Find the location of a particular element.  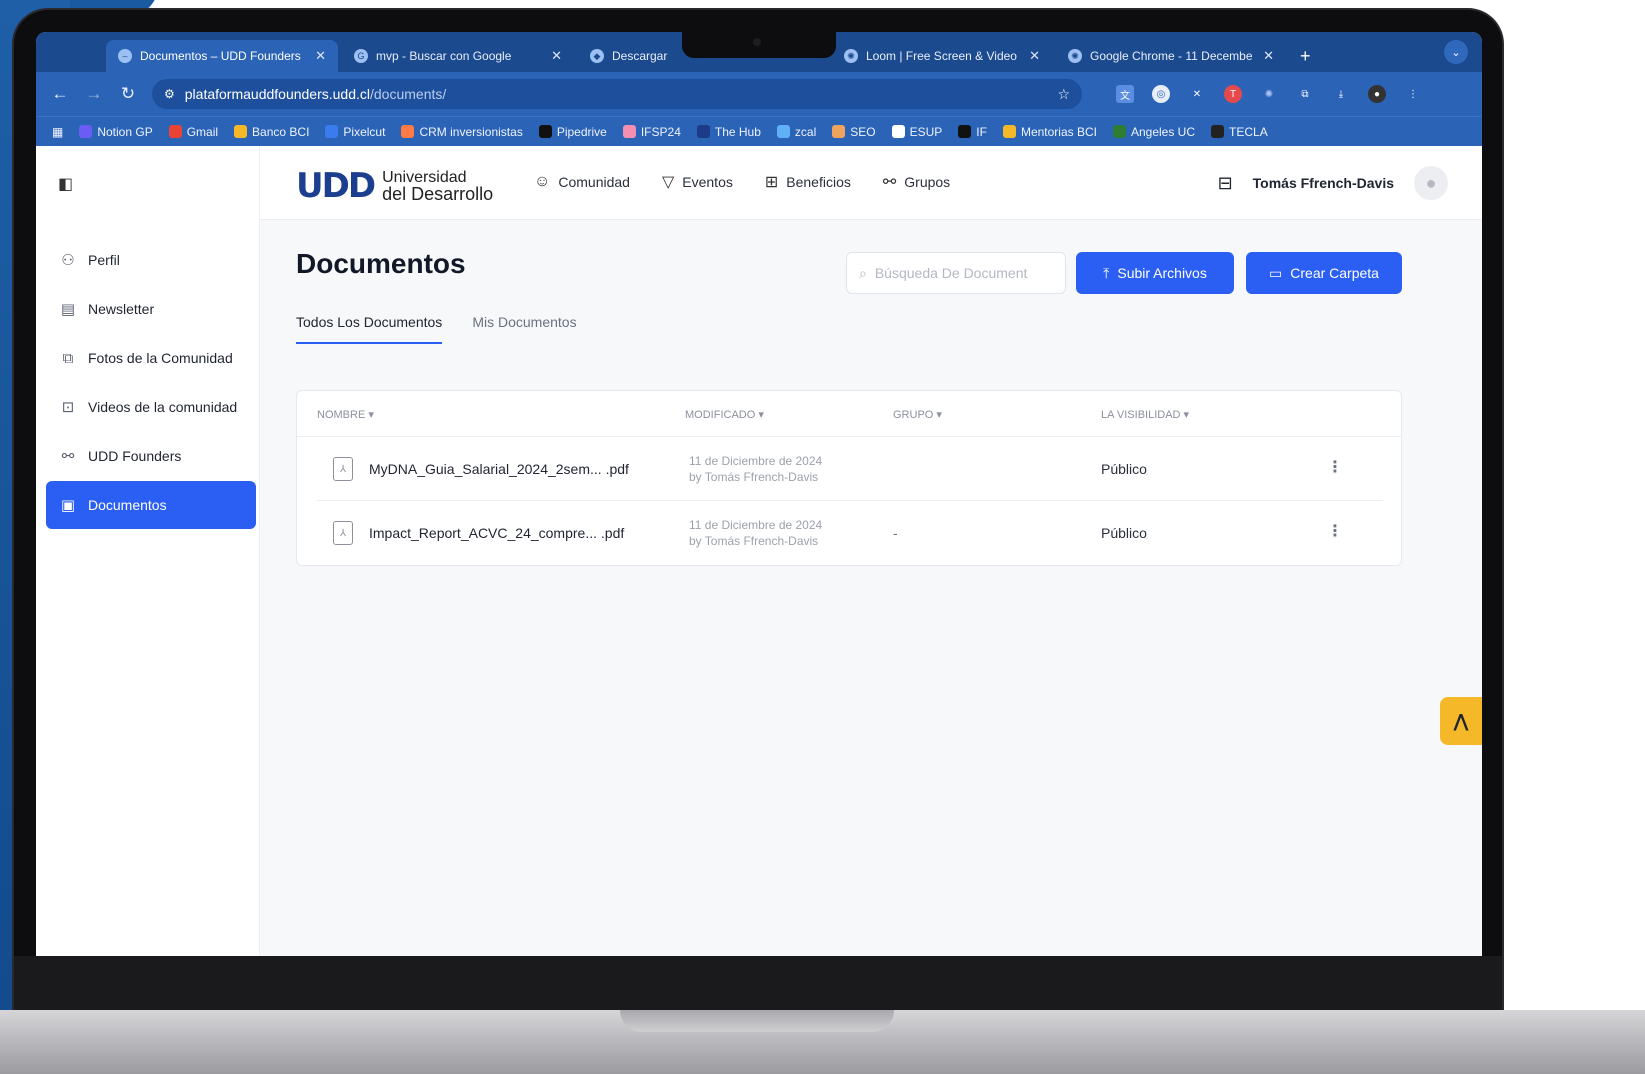

smile-icon: ☺ is located at coordinates (542, 181).